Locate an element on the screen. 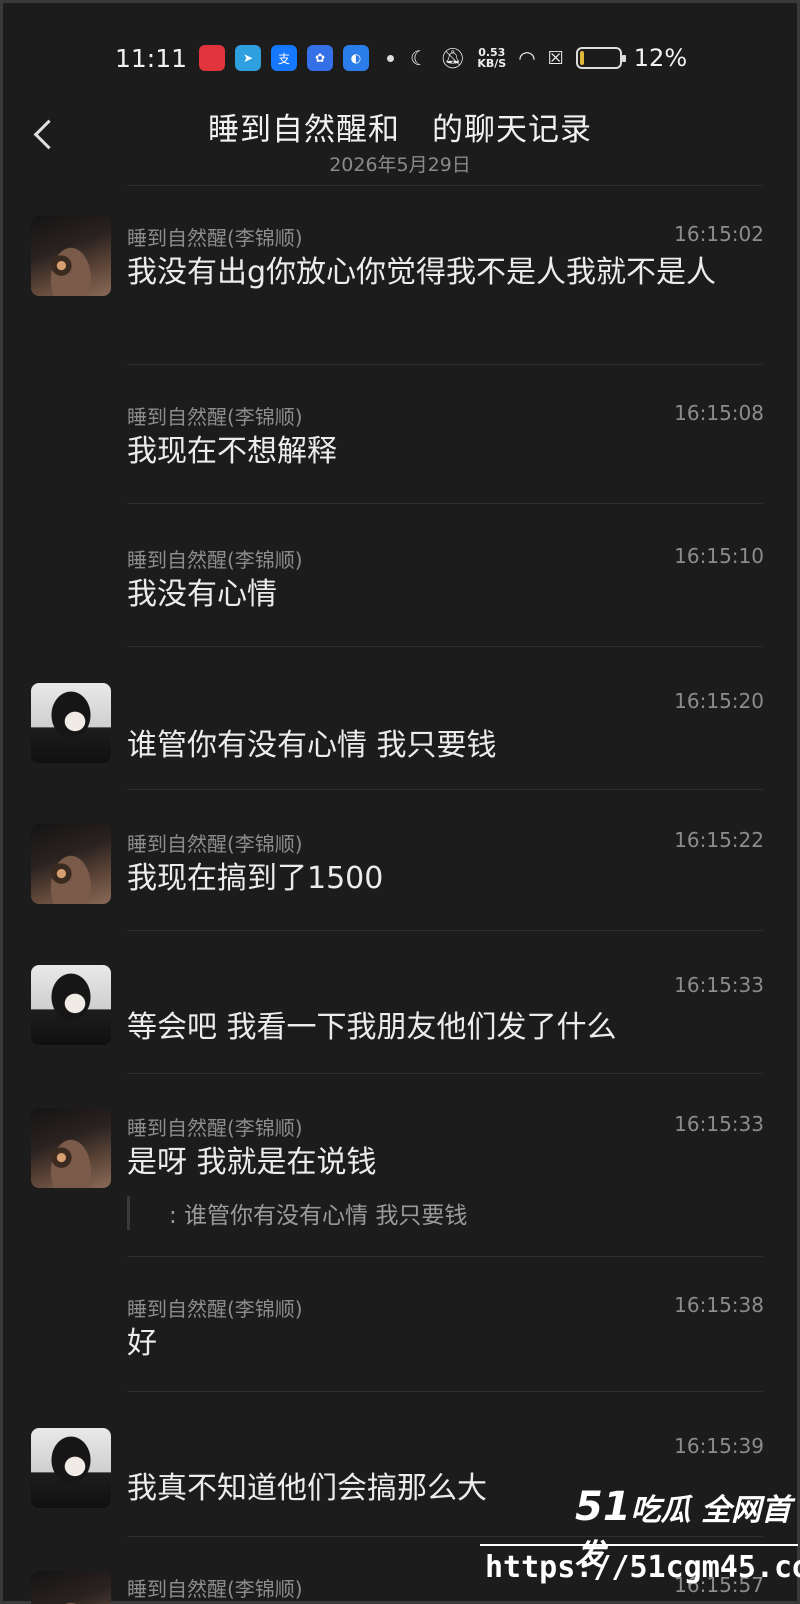  browser-icon: ◐ is located at coordinates (356, 58).